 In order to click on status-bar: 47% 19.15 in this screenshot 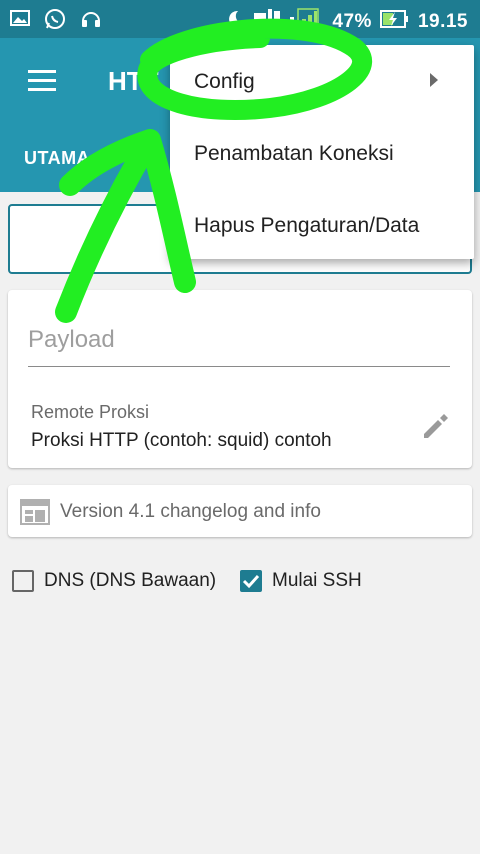, I will do `click(240, 19)`.